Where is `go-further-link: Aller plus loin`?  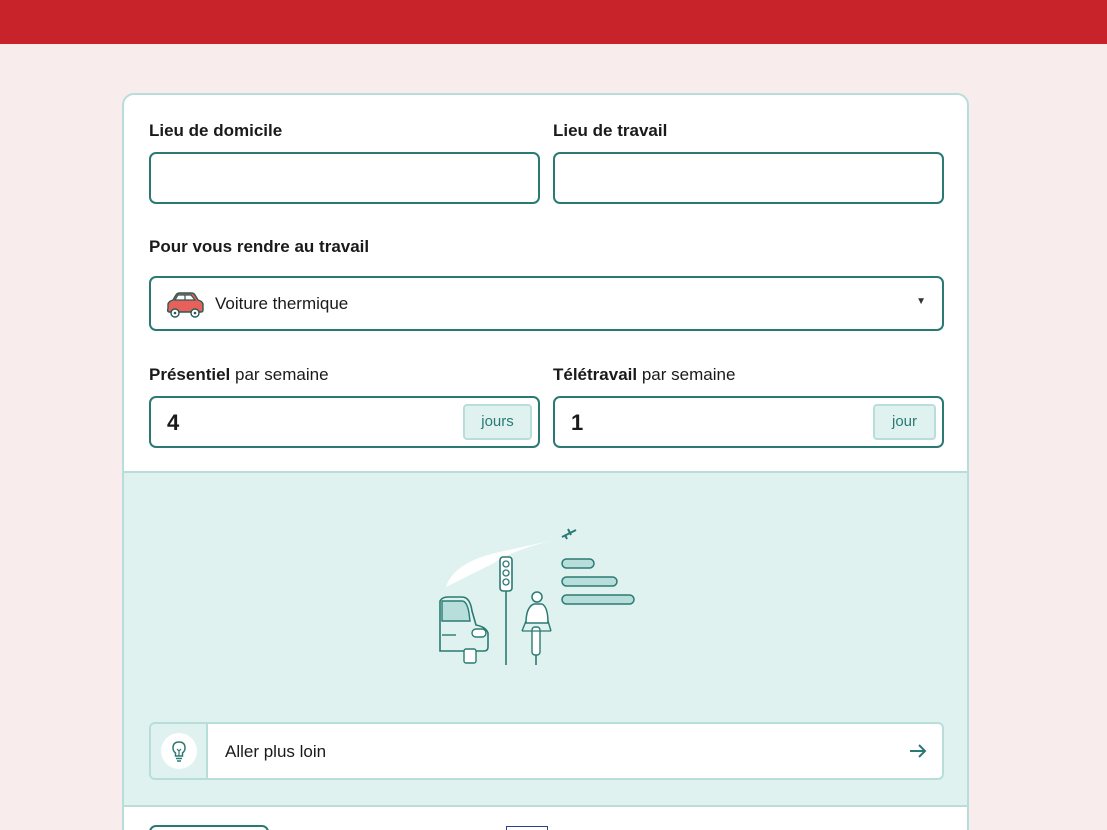 go-further-link: Aller plus loin is located at coordinates (546, 751).